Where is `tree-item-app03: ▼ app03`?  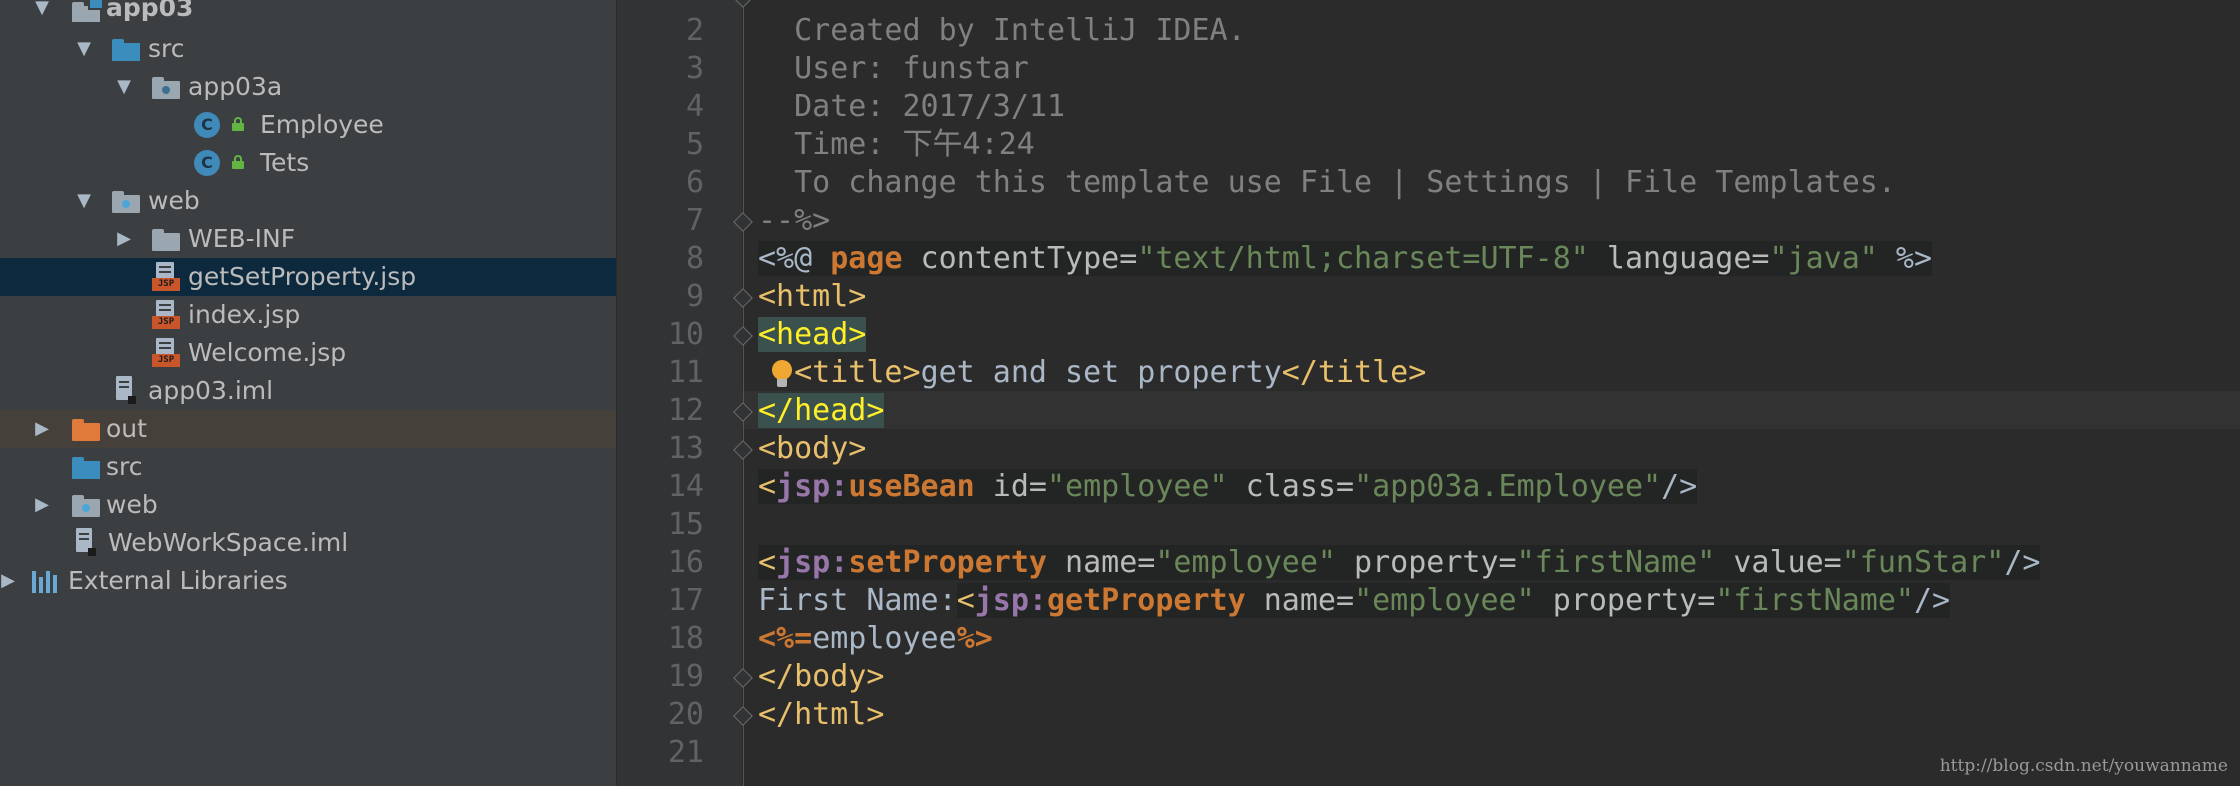
tree-item-app03: ▼ app03 is located at coordinates (308, 13).